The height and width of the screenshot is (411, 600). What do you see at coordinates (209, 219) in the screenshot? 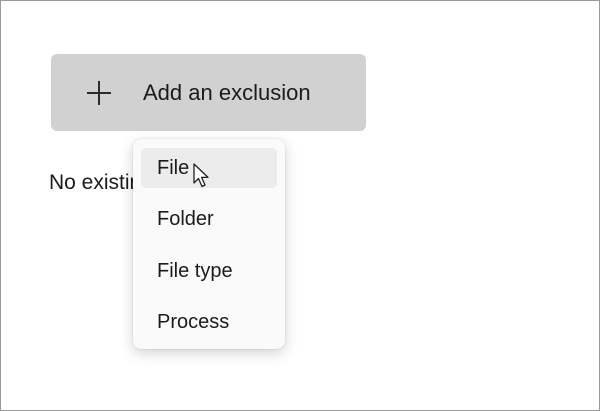
I see `menu-item-folder: Folder` at bounding box center [209, 219].